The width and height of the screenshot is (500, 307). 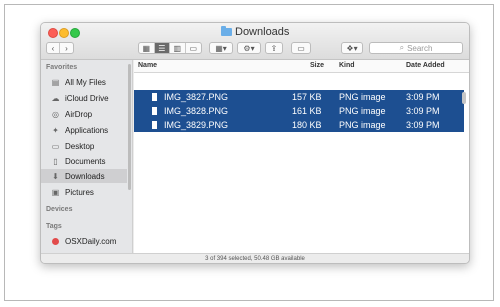 What do you see at coordinates (129, 127) in the screenshot?
I see `sidebar-scrollbar` at bounding box center [129, 127].